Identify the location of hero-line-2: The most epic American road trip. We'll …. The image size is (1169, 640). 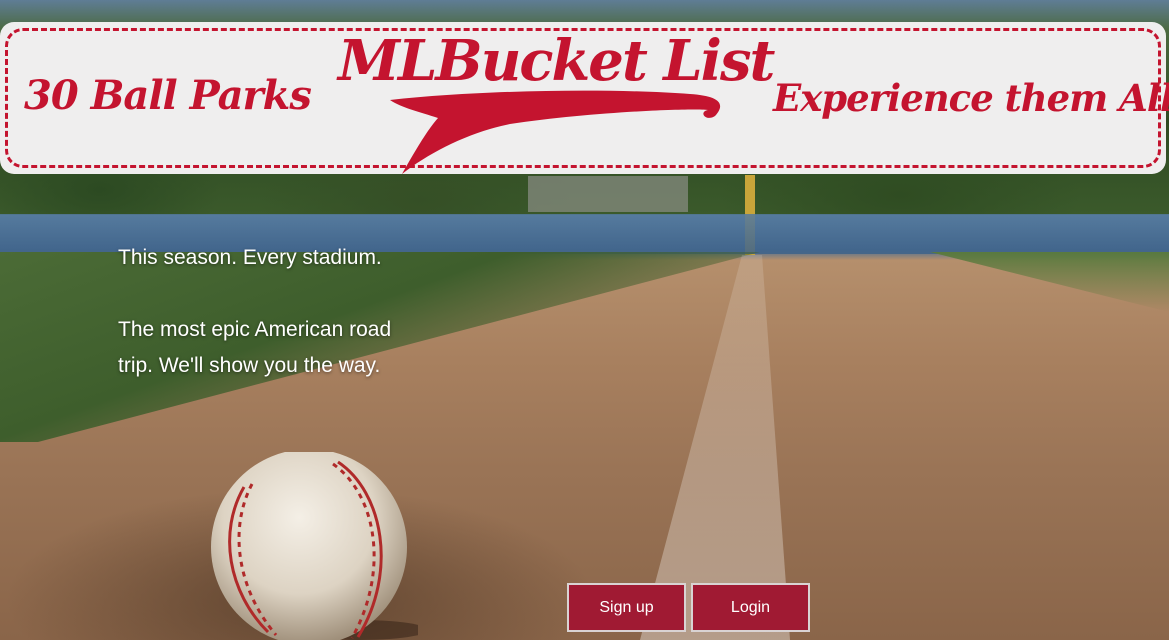
(255, 347).